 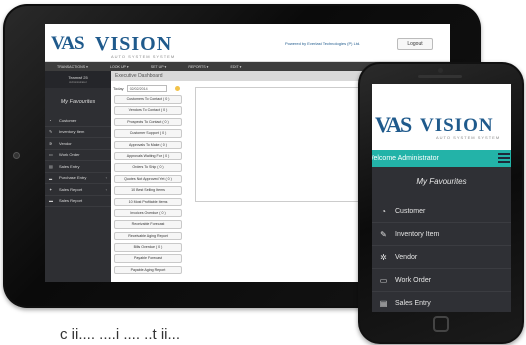 What do you see at coordinates (148, 202) in the screenshot?
I see `dashboard-button: 10 Most Profitable Items` at bounding box center [148, 202].